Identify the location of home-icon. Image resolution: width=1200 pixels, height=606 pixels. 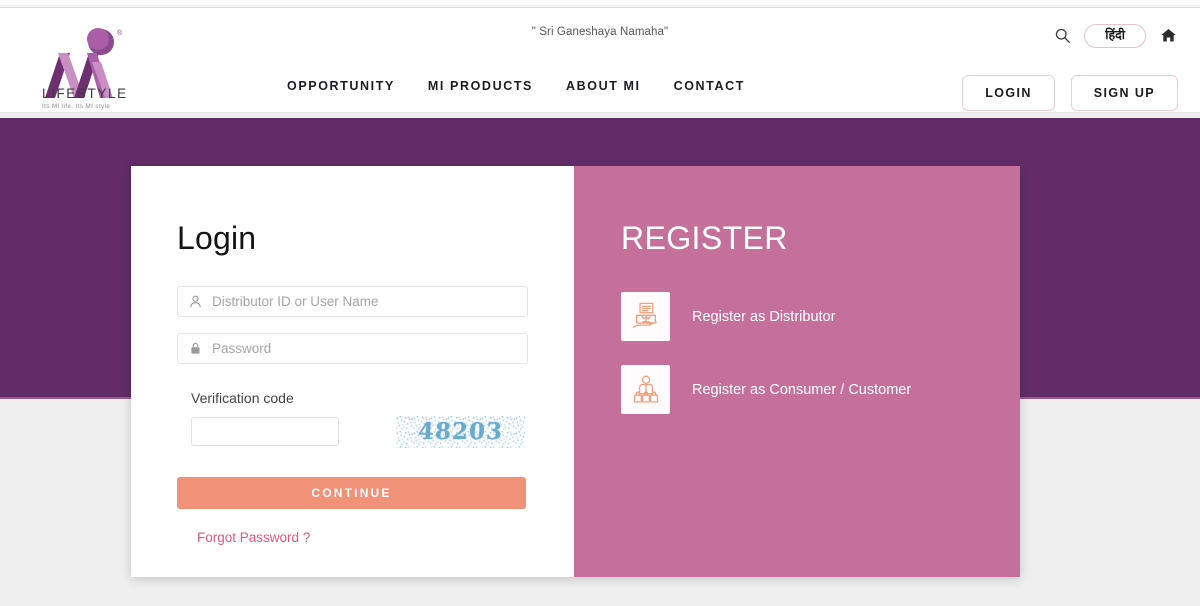
(1168, 36).